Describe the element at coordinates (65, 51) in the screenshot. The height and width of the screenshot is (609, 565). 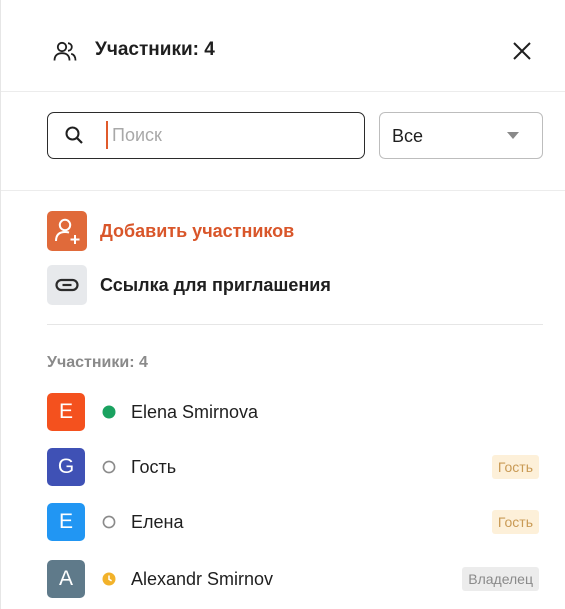
I see `users-icon` at that location.